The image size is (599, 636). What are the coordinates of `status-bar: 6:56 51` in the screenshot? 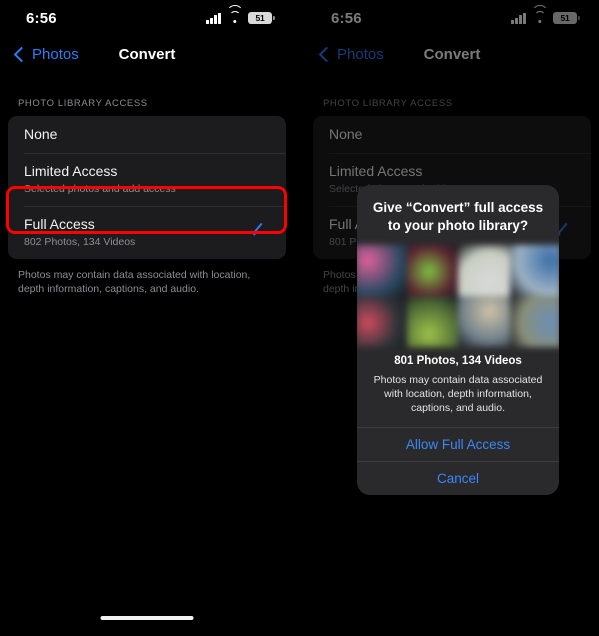 It's located at (147, 18).